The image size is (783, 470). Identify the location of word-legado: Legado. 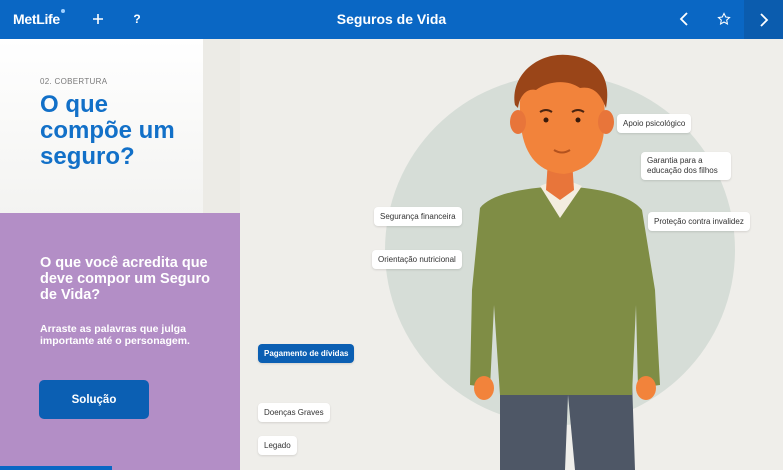
(277, 445).